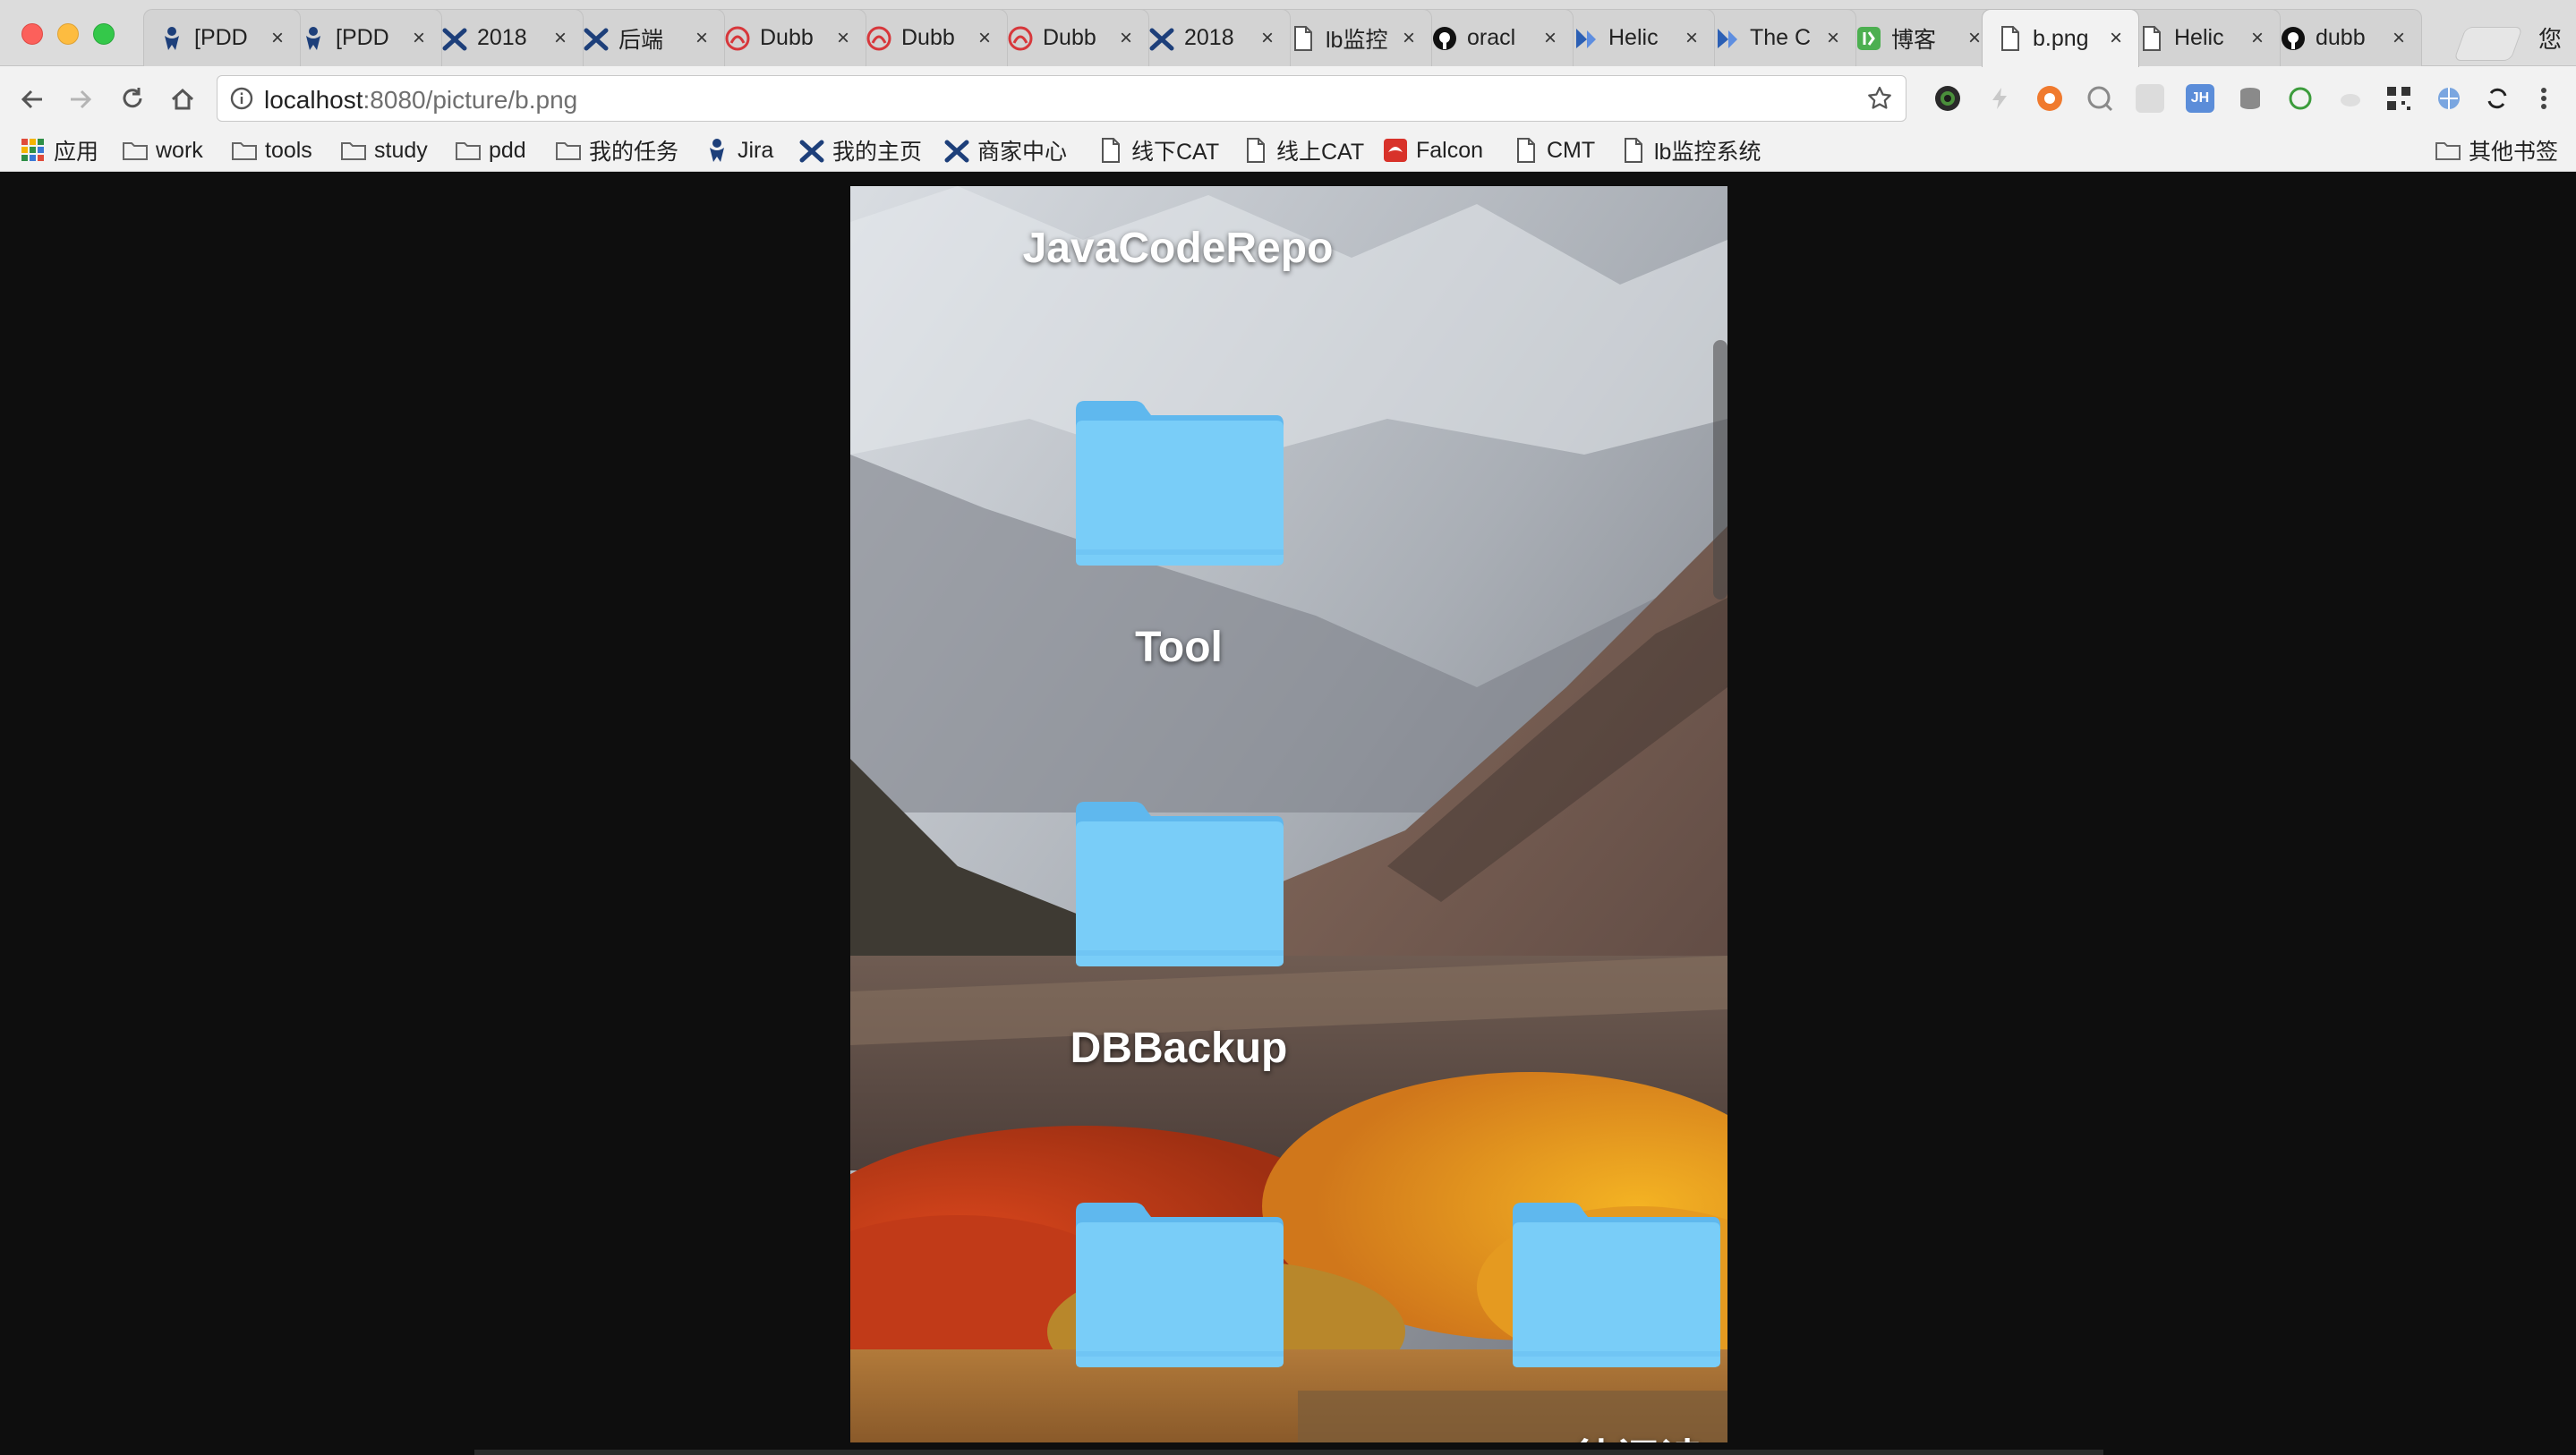 Image resolution: width=2576 pixels, height=1455 pixels. What do you see at coordinates (32, 99) in the screenshot?
I see `back-button` at bounding box center [32, 99].